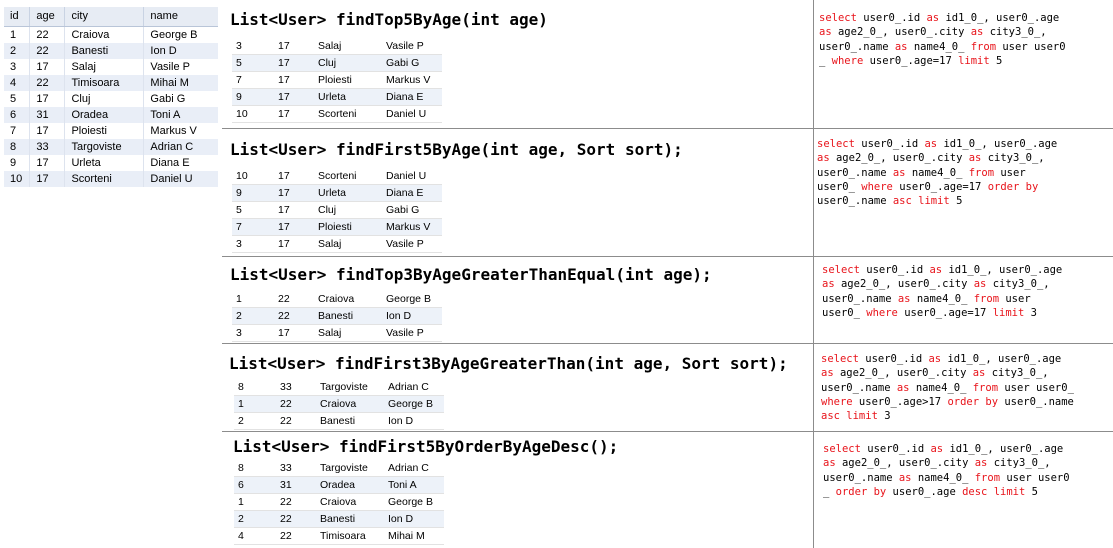  What do you see at coordinates (180, 17) in the screenshot?
I see `column-header-name: name` at bounding box center [180, 17].